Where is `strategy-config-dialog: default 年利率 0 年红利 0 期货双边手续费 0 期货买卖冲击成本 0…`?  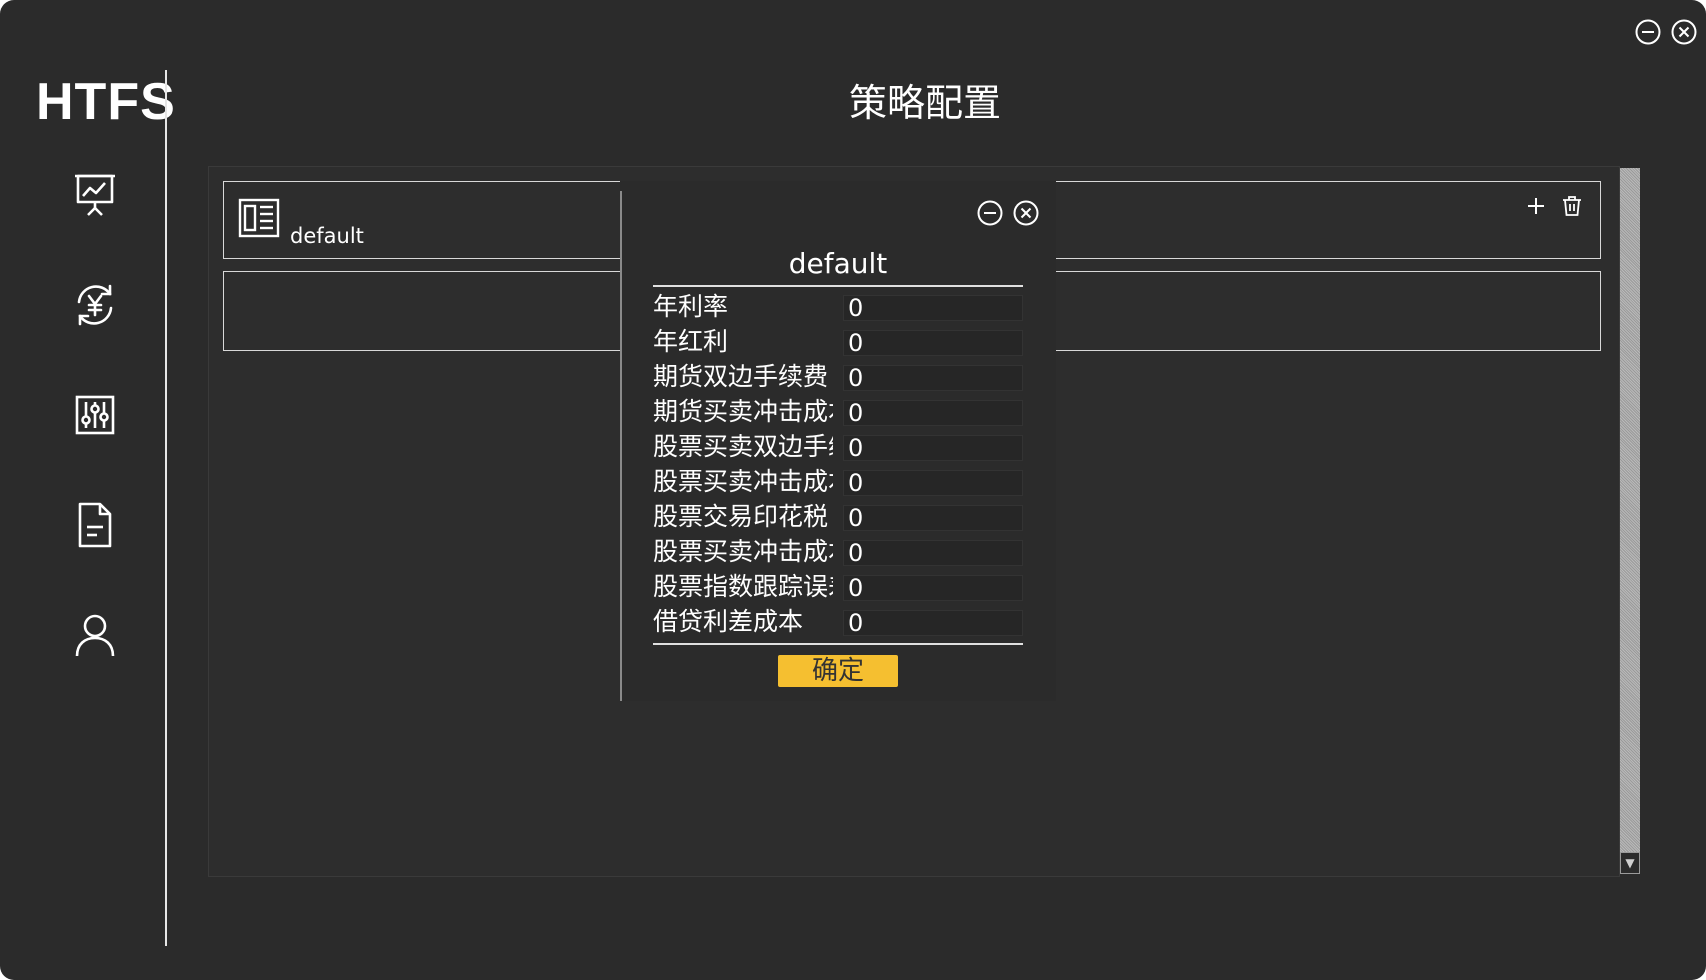 strategy-config-dialog: default 年利率 0 年红利 0 期货双边手续费 0 期货买卖冲击成本 0… is located at coordinates (838, 441).